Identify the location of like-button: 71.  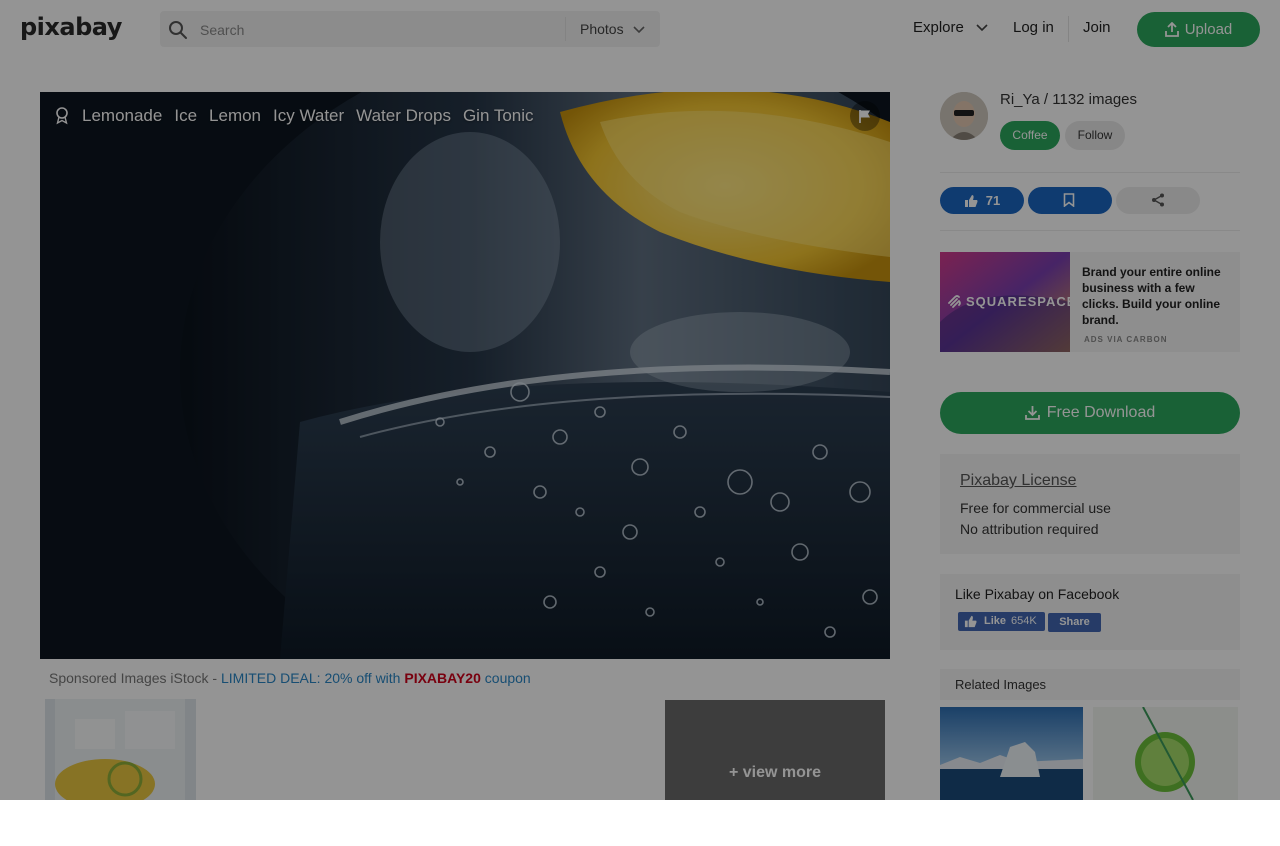
(982, 200).